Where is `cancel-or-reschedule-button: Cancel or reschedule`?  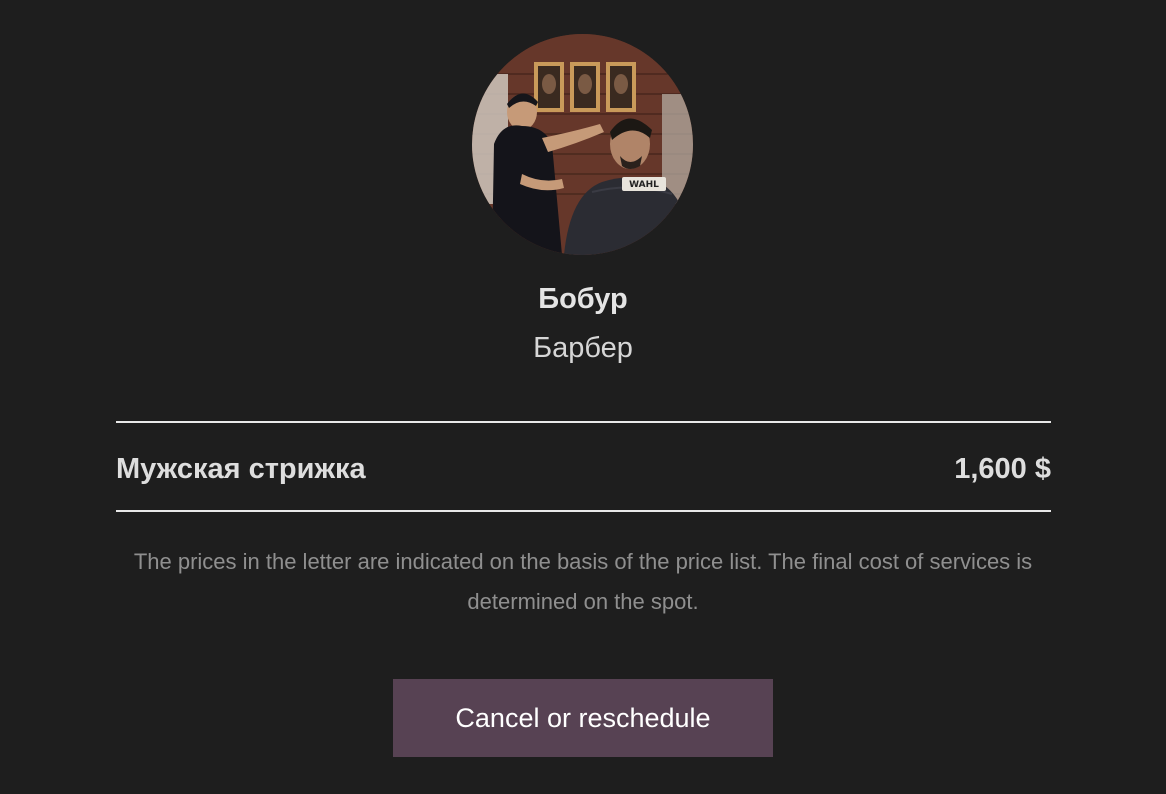 cancel-or-reschedule-button: Cancel or reschedule is located at coordinates (583, 718).